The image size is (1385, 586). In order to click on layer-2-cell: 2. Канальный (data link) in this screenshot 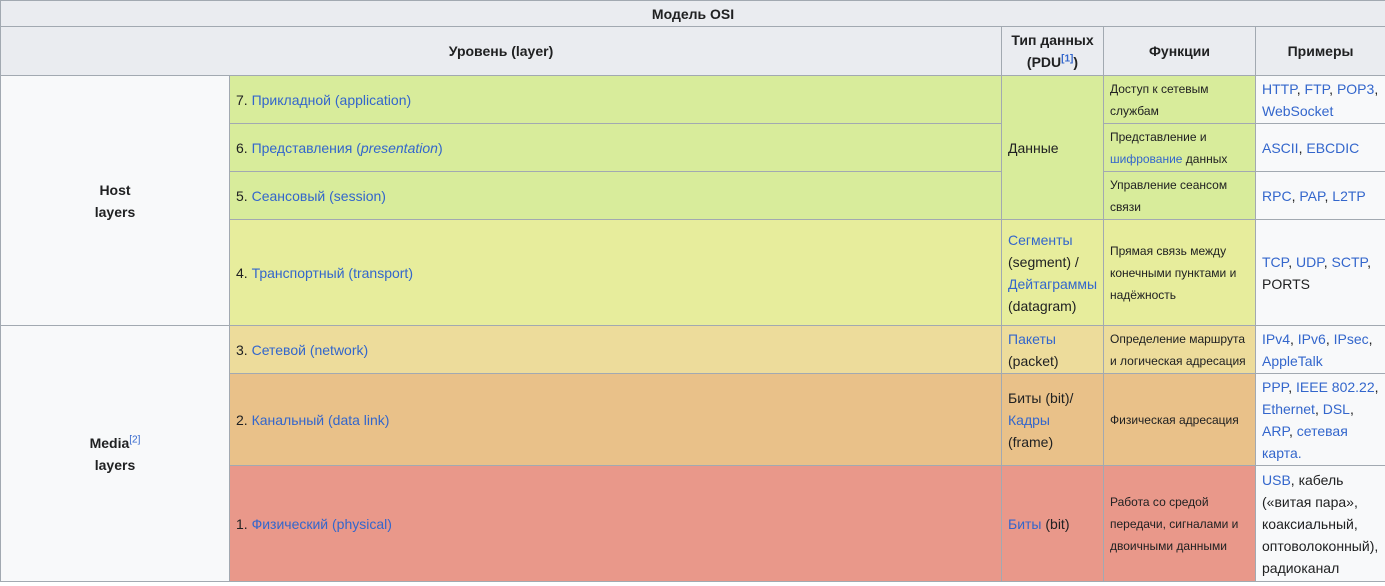, I will do `click(615, 419)`.